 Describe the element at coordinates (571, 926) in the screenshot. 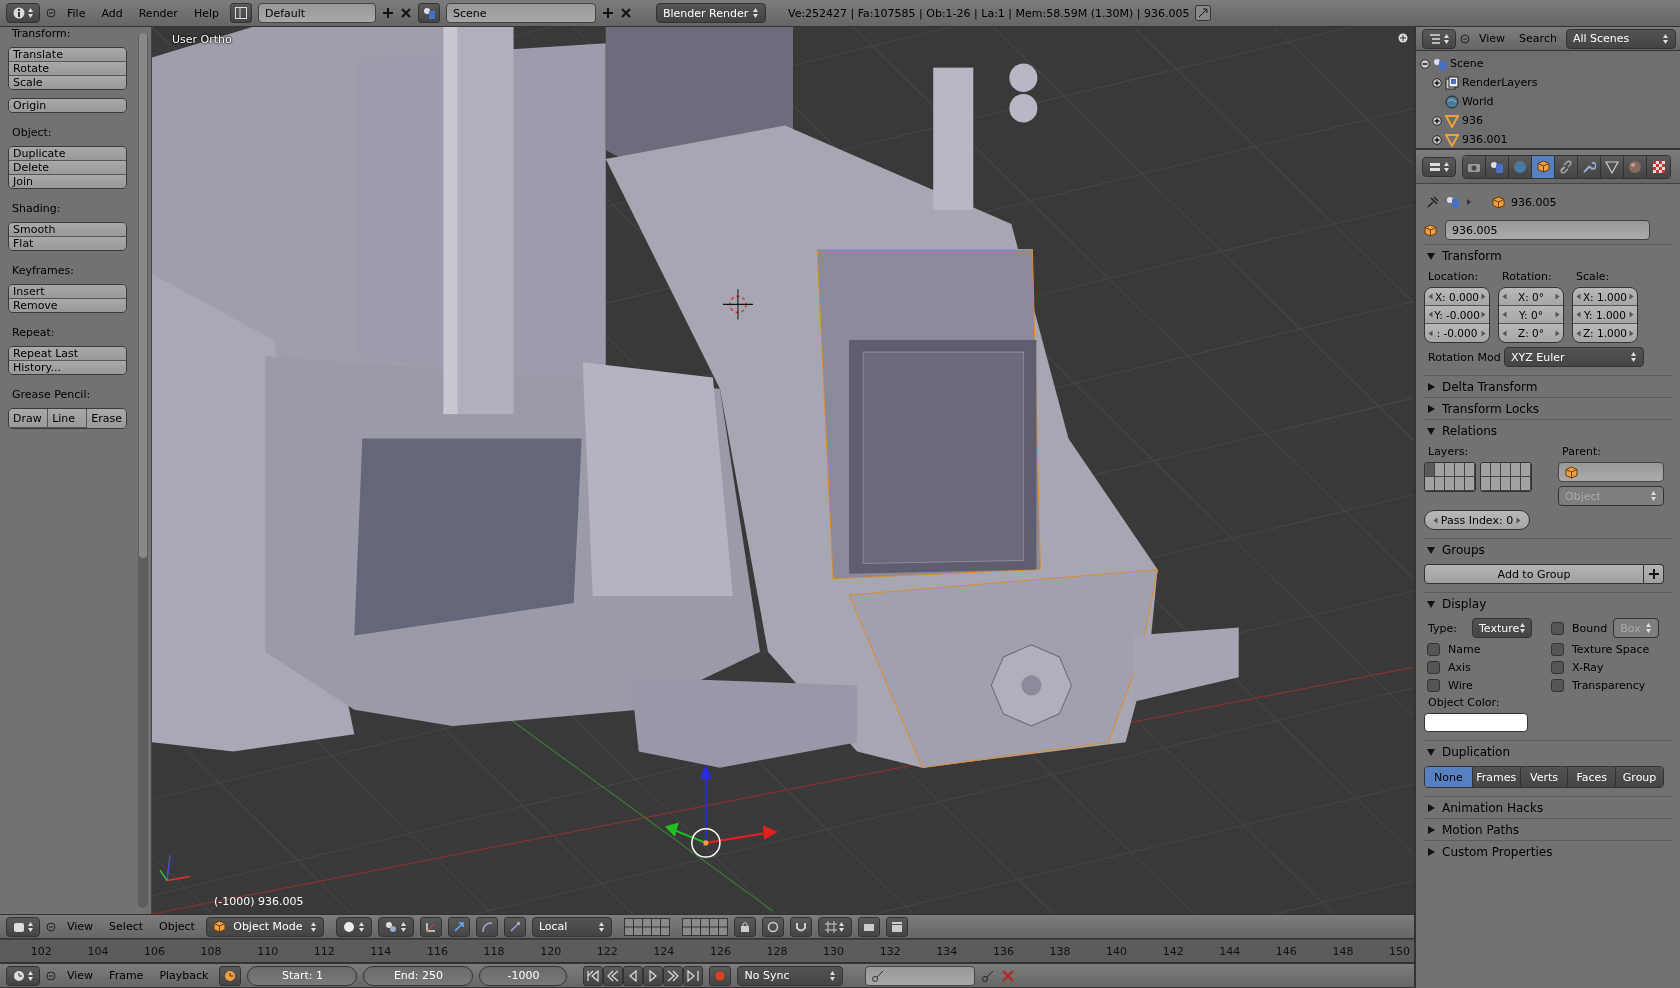

I see `orientation-dropdown: Local` at that location.